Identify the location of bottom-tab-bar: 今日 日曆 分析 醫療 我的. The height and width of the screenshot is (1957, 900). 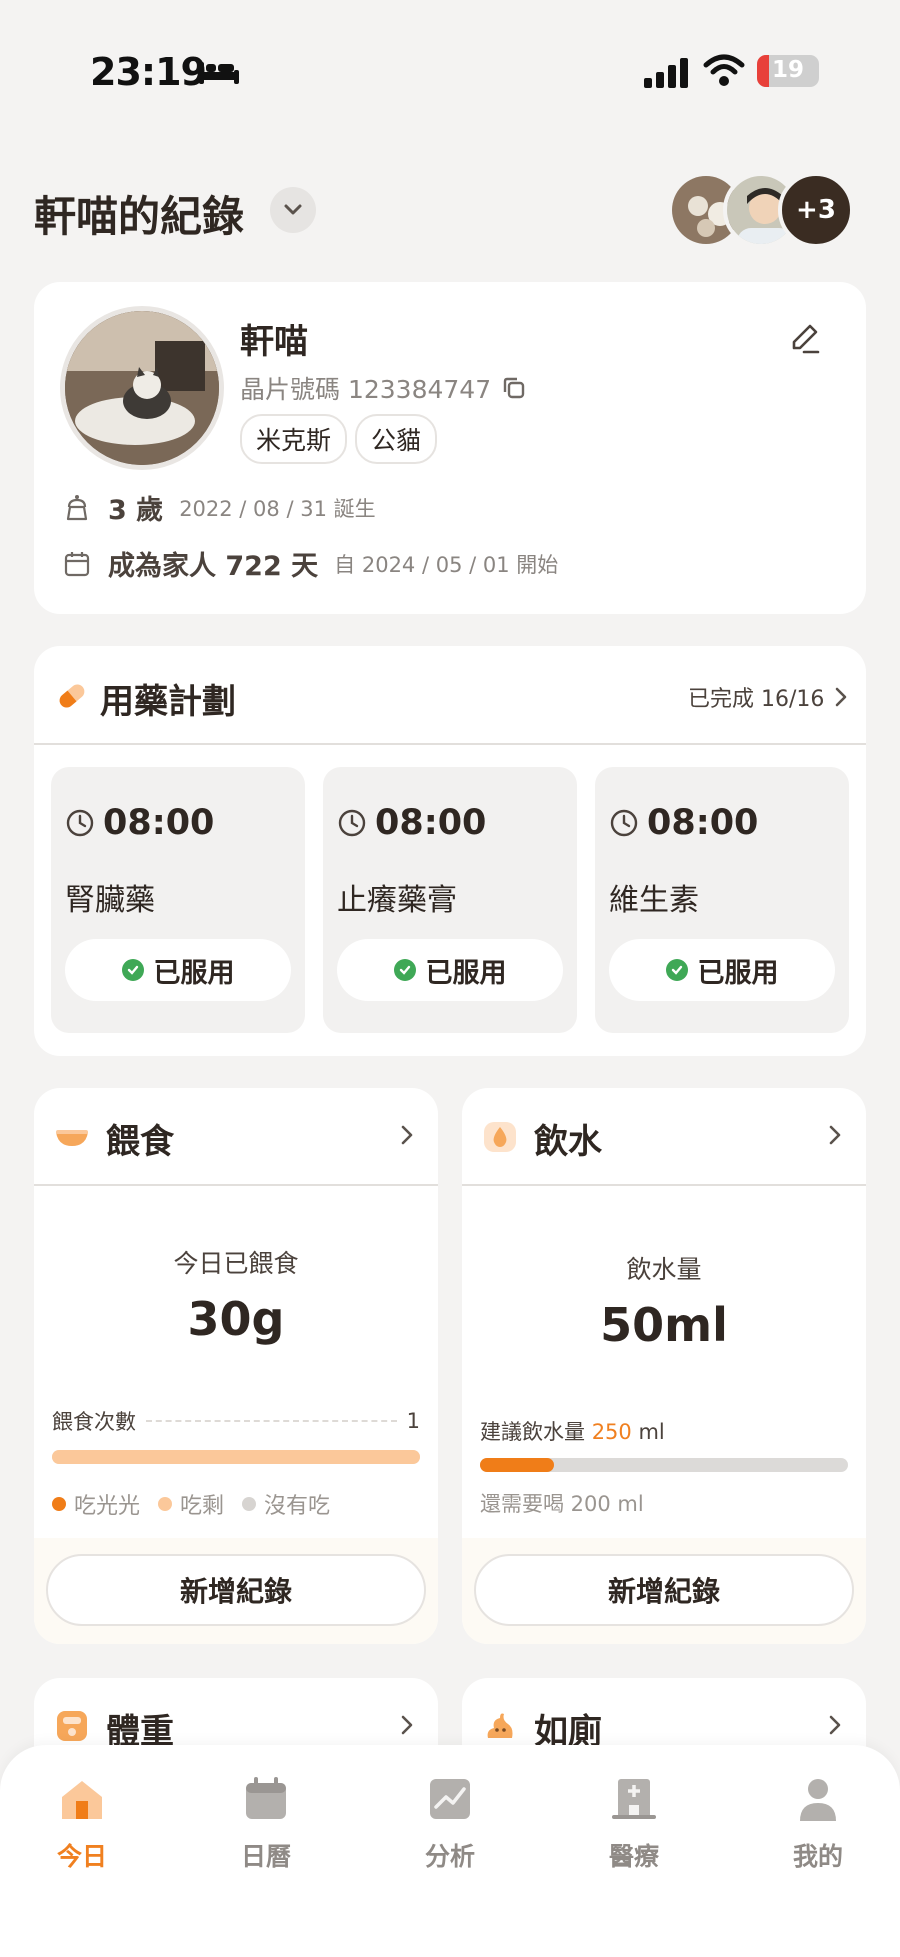
(450, 1851).